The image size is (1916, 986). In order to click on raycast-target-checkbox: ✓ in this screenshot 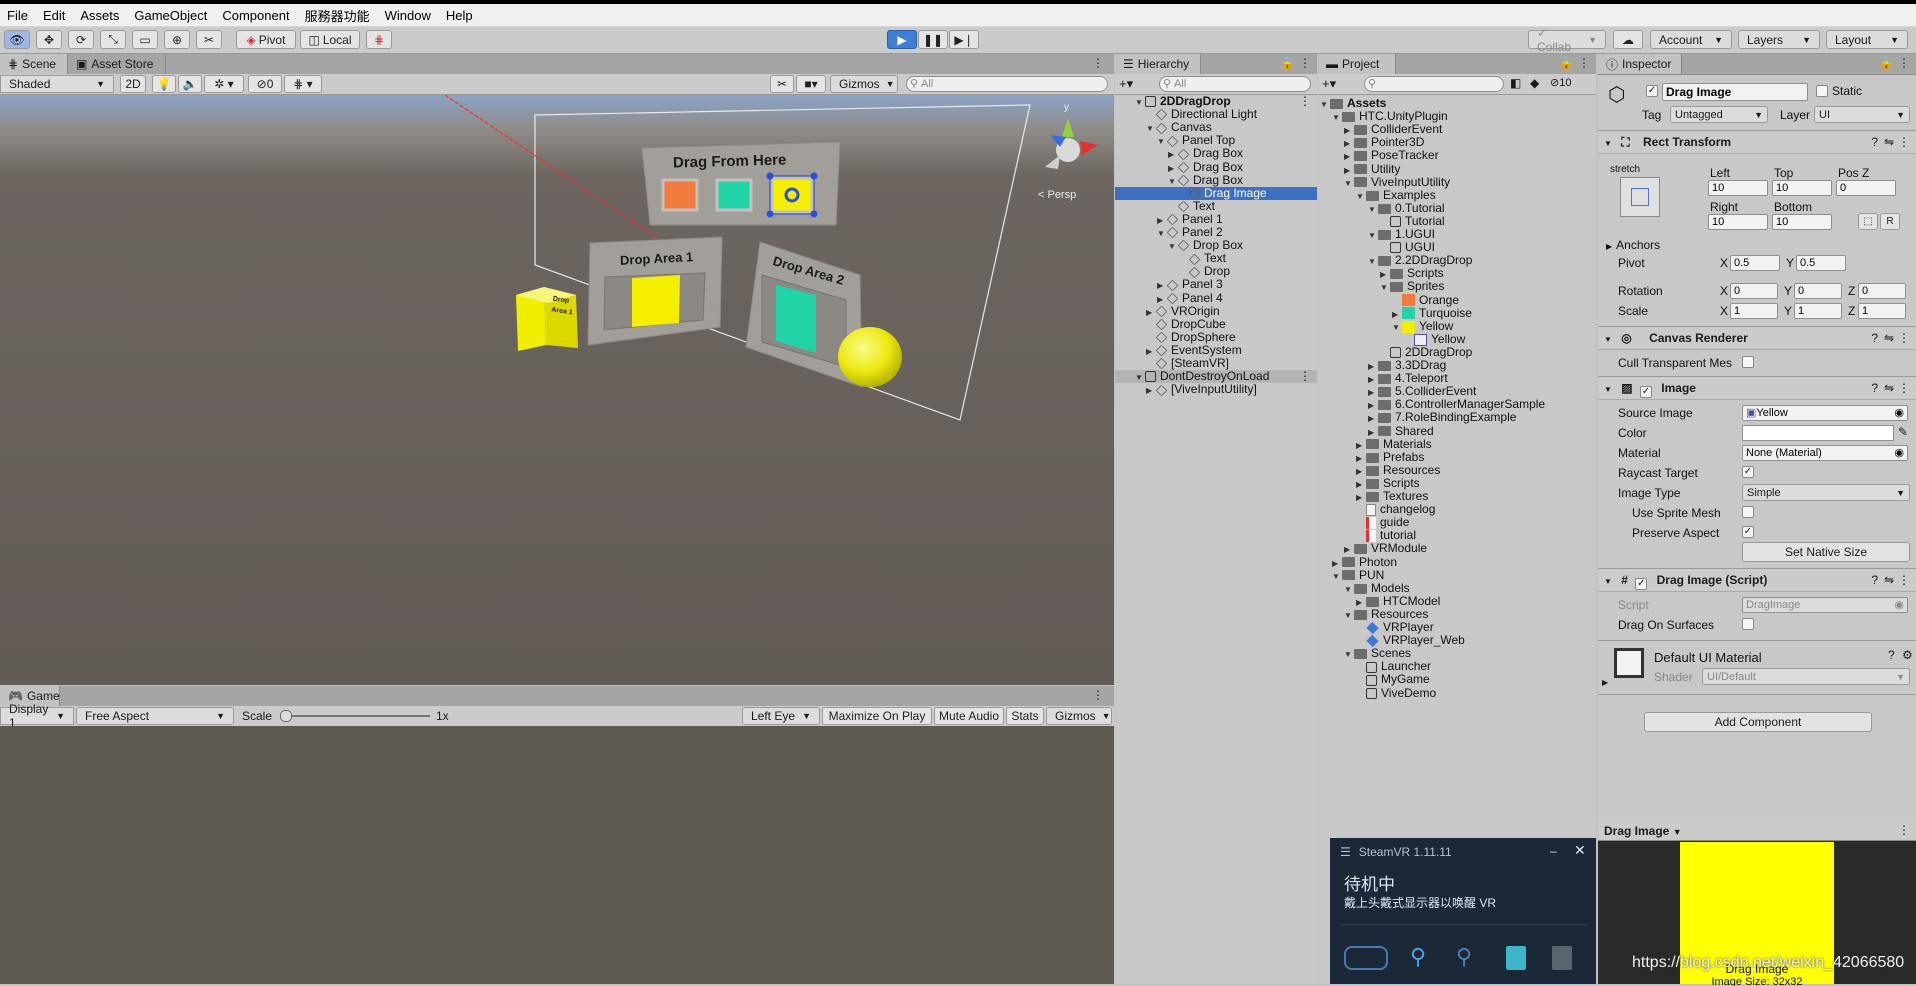, I will do `click(1748, 472)`.